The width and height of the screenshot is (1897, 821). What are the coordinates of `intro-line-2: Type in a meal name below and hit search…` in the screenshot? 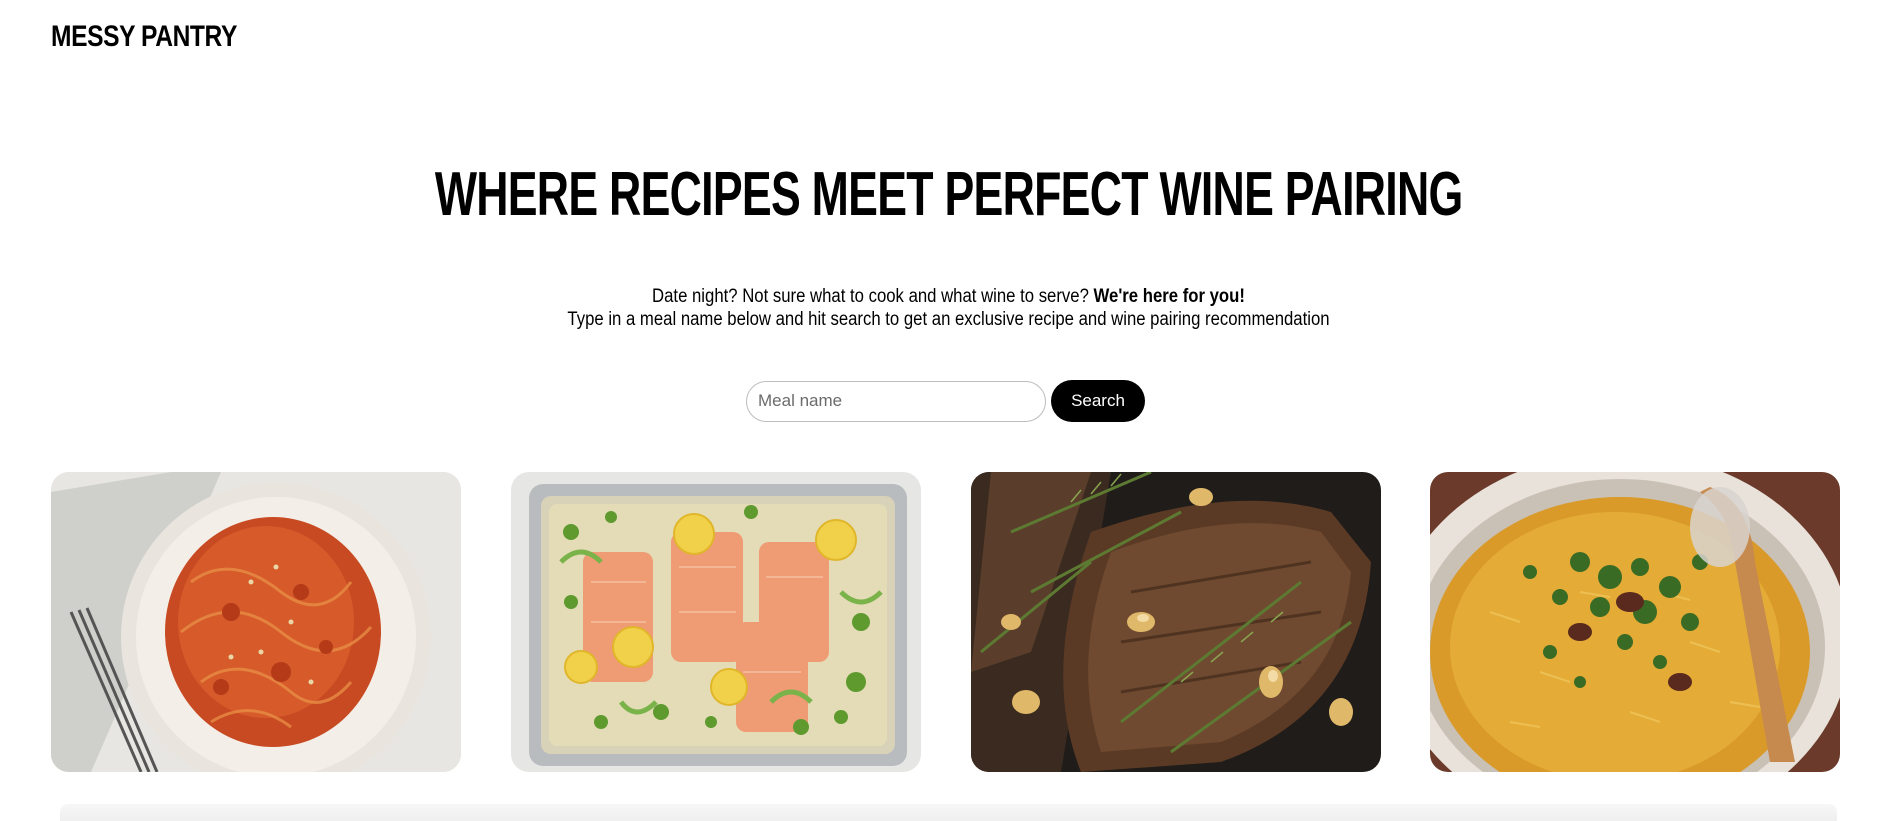 It's located at (948, 319).